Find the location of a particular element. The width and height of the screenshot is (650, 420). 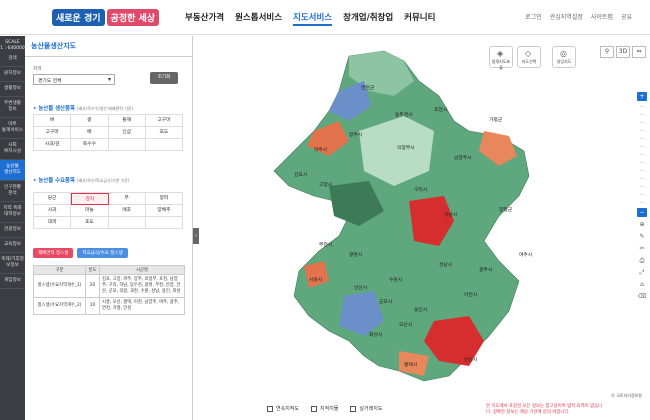

place-label: 광명시 is located at coordinates (356, 255).